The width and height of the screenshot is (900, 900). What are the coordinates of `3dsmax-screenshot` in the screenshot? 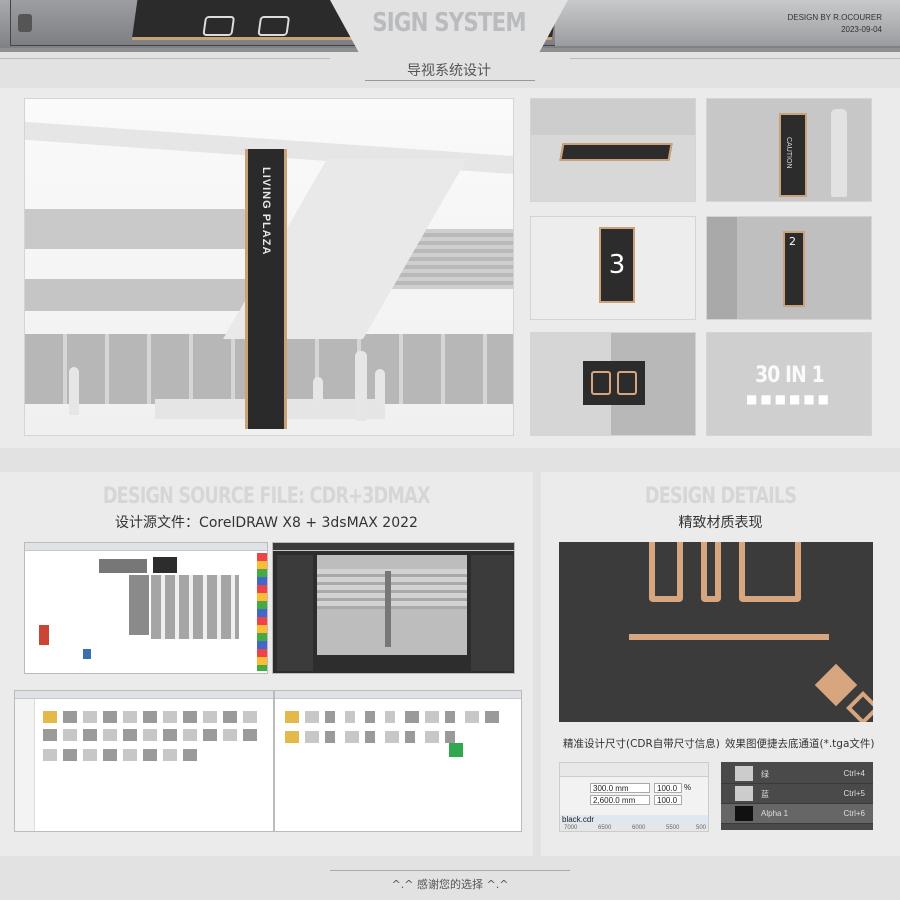 It's located at (393, 608).